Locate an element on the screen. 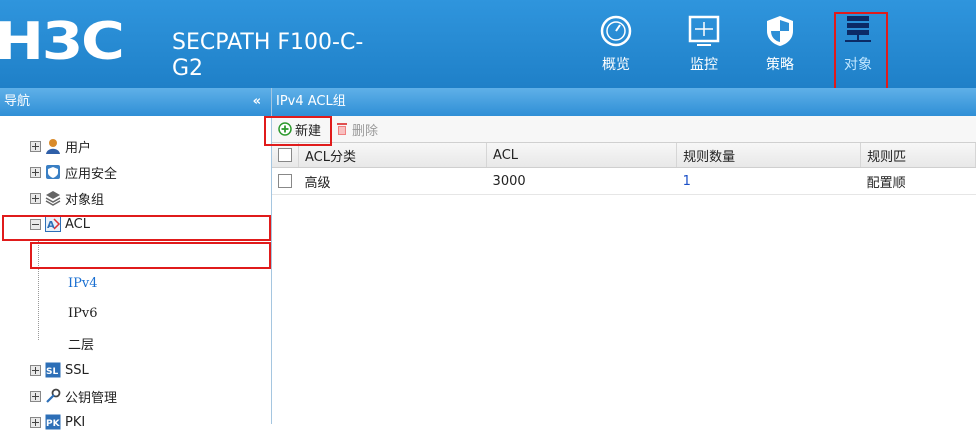 This screenshot has width=976, height=435. object-group-icon is located at coordinates (53, 198).